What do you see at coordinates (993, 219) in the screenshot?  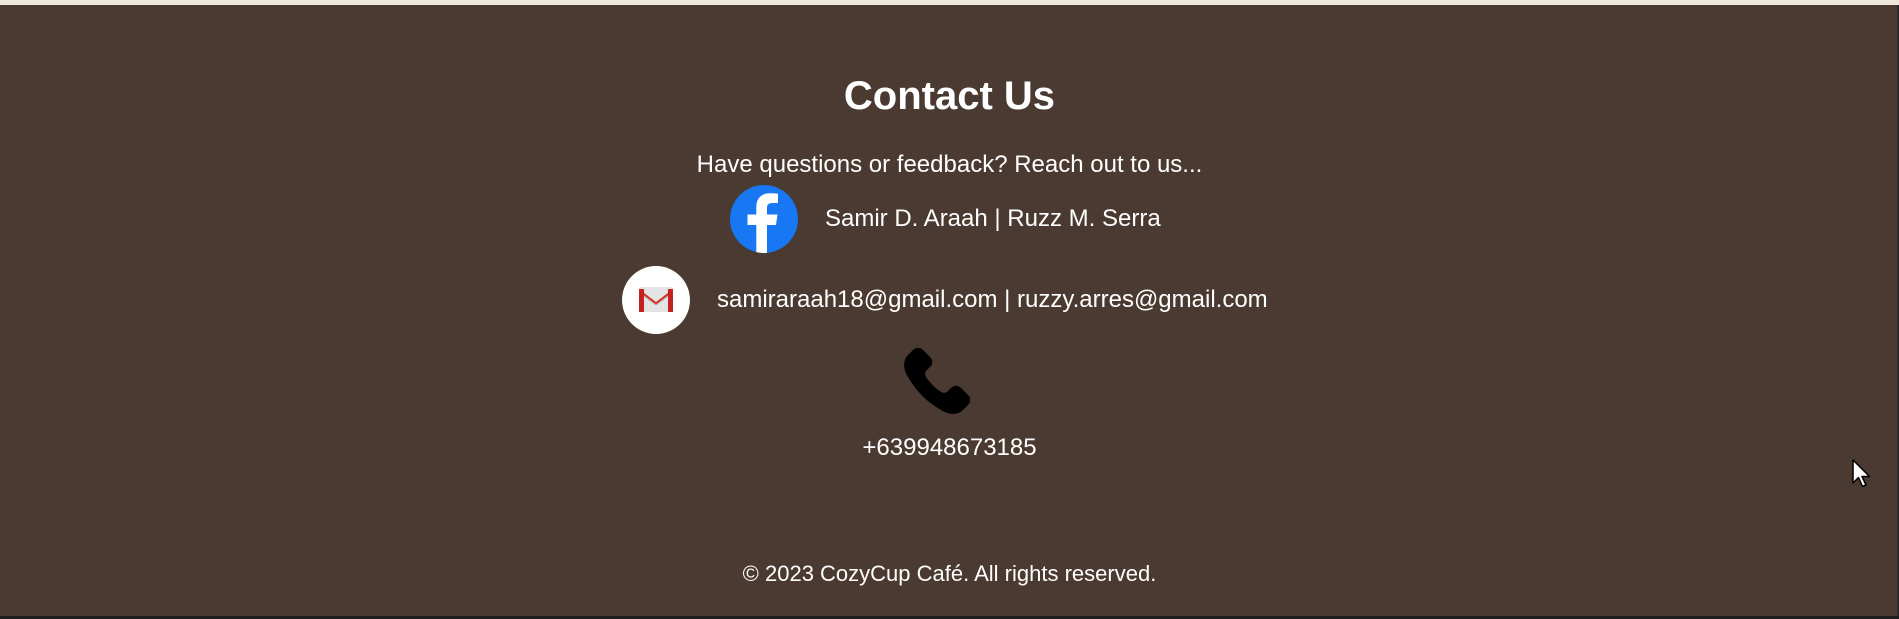 I see `facebook-names: Samir D. Araah | Ruzz M. Serra` at bounding box center [993, 219].